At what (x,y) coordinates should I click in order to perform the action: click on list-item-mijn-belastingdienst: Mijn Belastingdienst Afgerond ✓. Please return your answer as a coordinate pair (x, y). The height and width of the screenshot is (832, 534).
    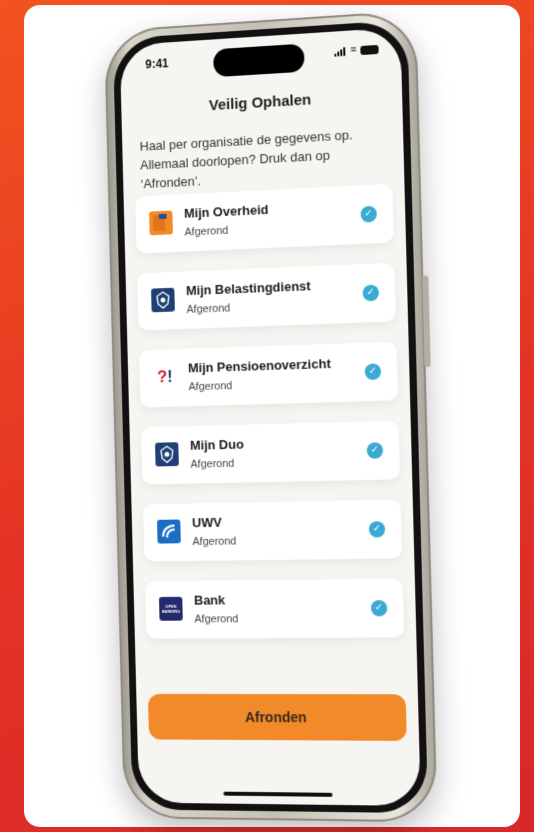
    Looking at the image, I should click on (266, 296).